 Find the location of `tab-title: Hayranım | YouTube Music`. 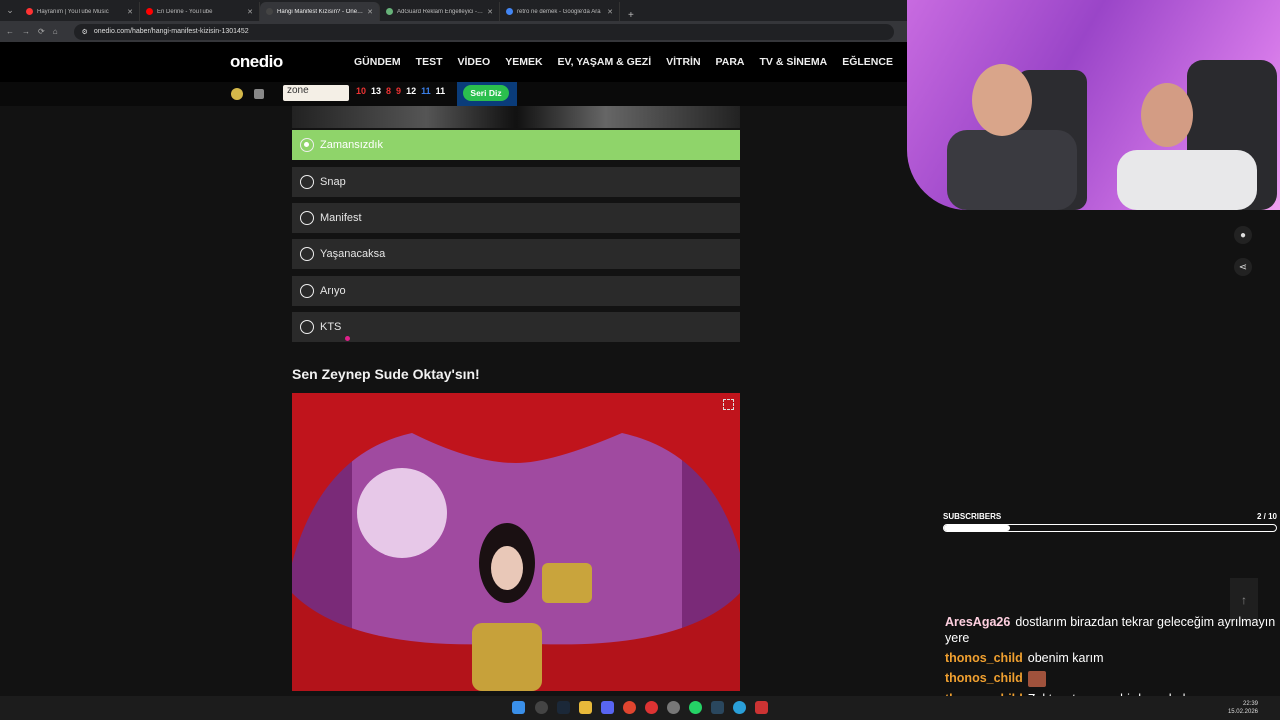

tab-title: Hayranım | YouTube Music is located at coordinates (73, 11).